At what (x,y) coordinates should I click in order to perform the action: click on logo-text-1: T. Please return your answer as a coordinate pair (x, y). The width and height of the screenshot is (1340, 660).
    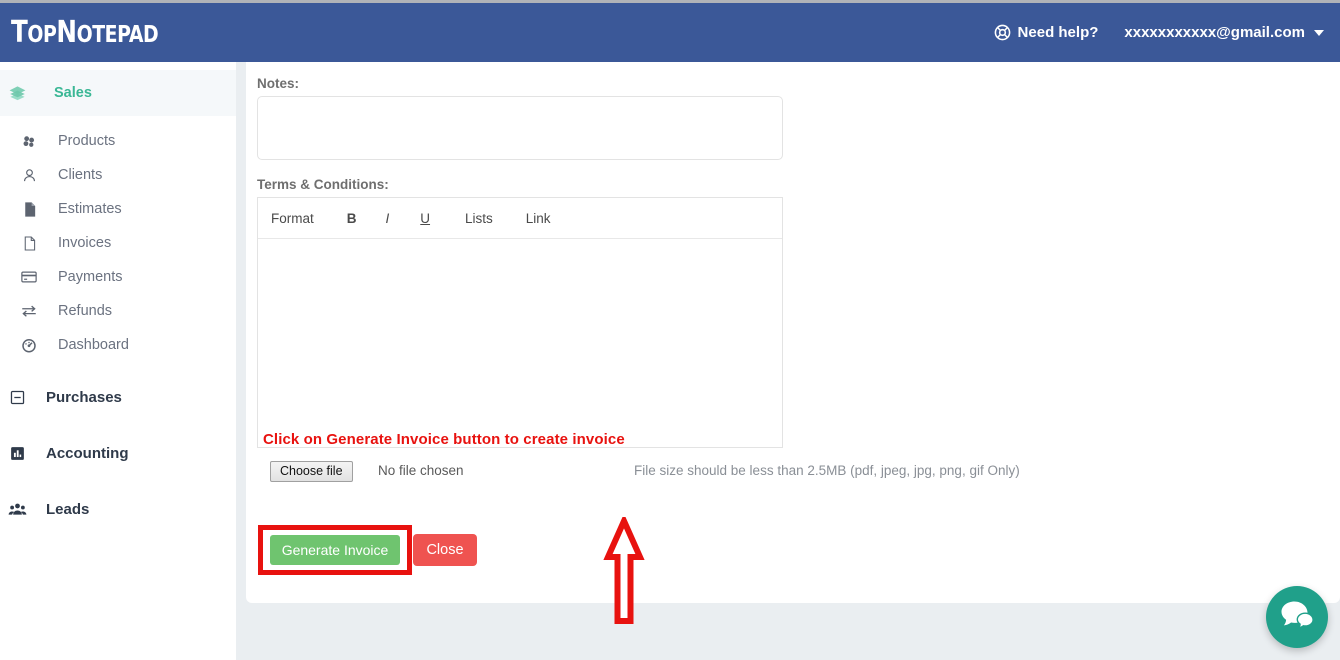
    Looking at the image, I should click on (19, 32).